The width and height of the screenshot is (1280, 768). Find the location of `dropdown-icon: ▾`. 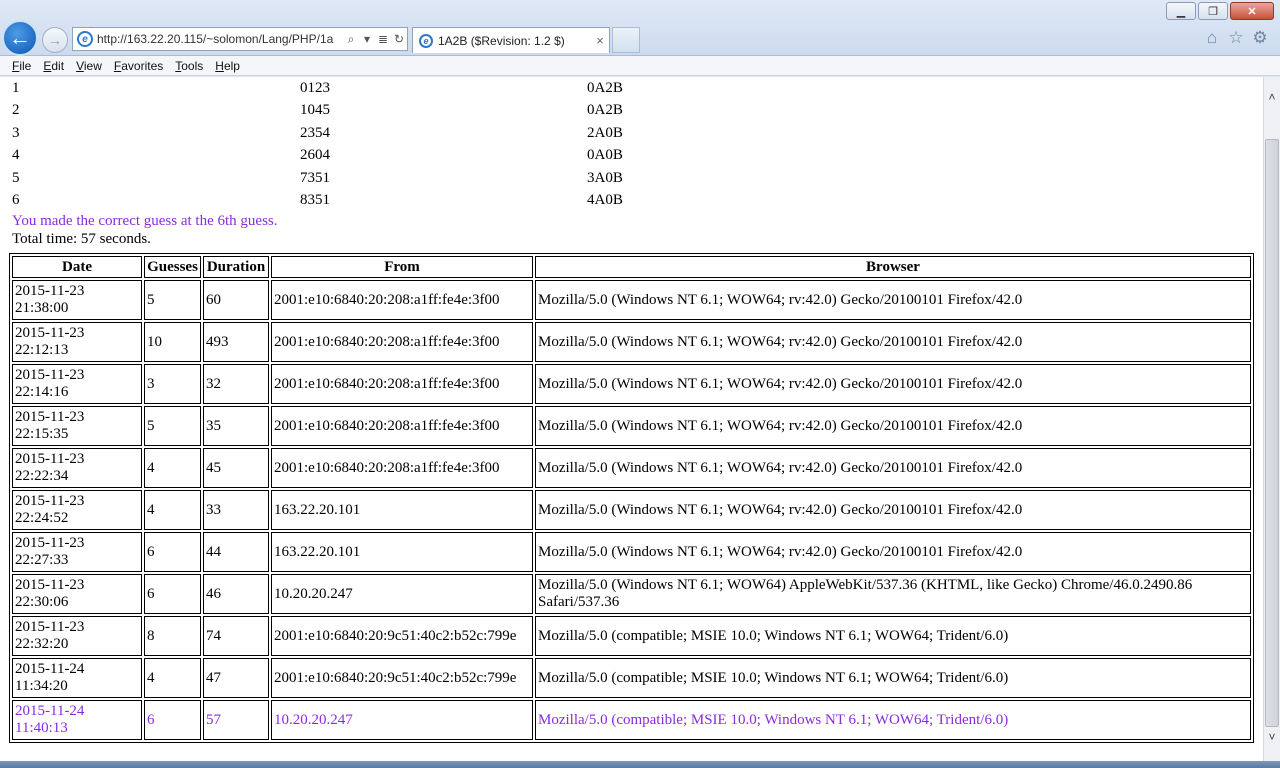

dropdown-icon: ▾ is located at coordinates (367, 39).